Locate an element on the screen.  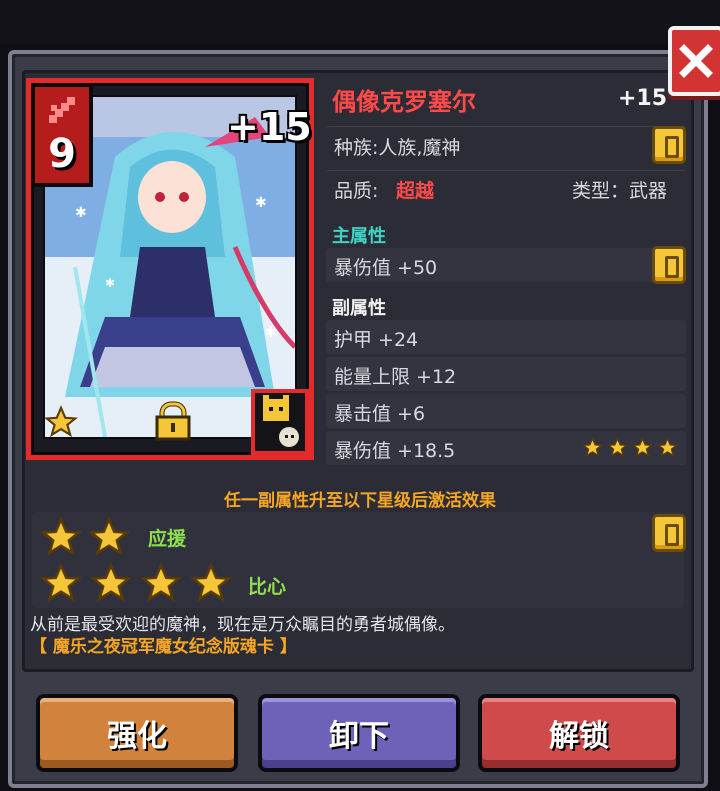
sub-attr-row: 暴击值 +6 is located at coordinates (506, 411).